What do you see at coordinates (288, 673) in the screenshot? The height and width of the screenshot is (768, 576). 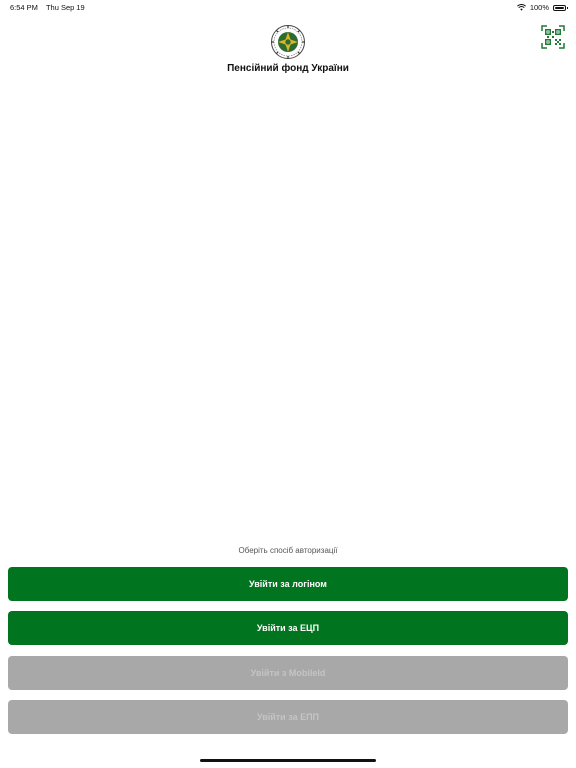 I see `login-by-mobileid-button: Увійти з MobileId` at bounding box center [288, 673].